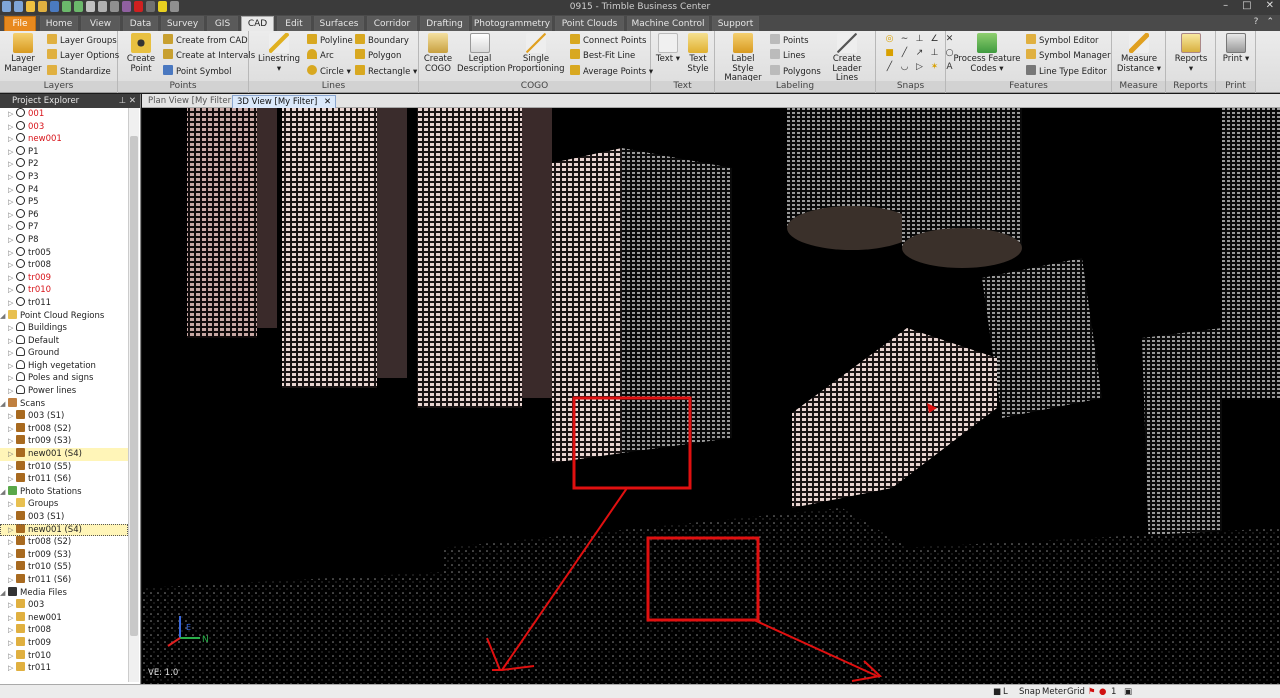  I want to click on reports-button: Reports ▾, so click(1191, 53).